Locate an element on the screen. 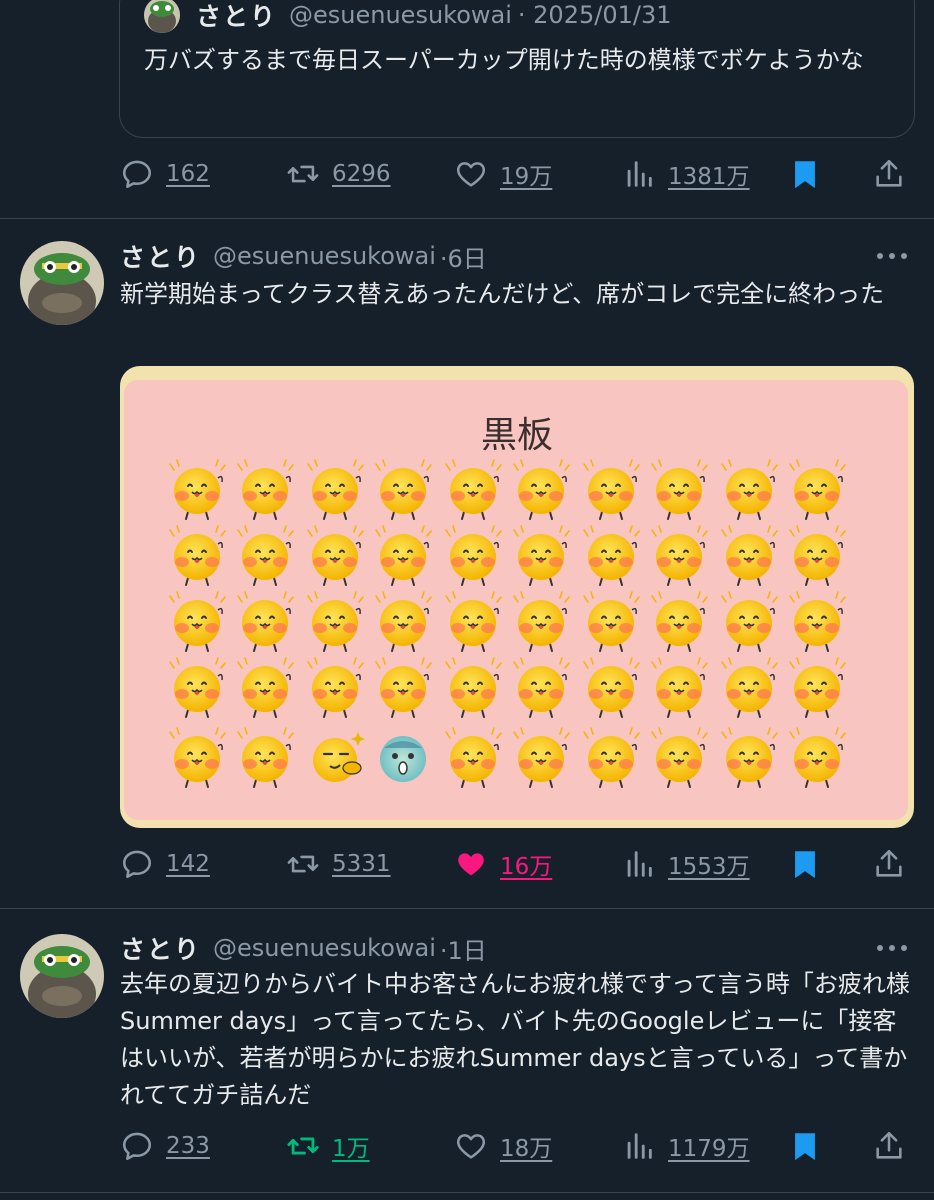  board-label: 黒板 is located at coordinates (516, 435).